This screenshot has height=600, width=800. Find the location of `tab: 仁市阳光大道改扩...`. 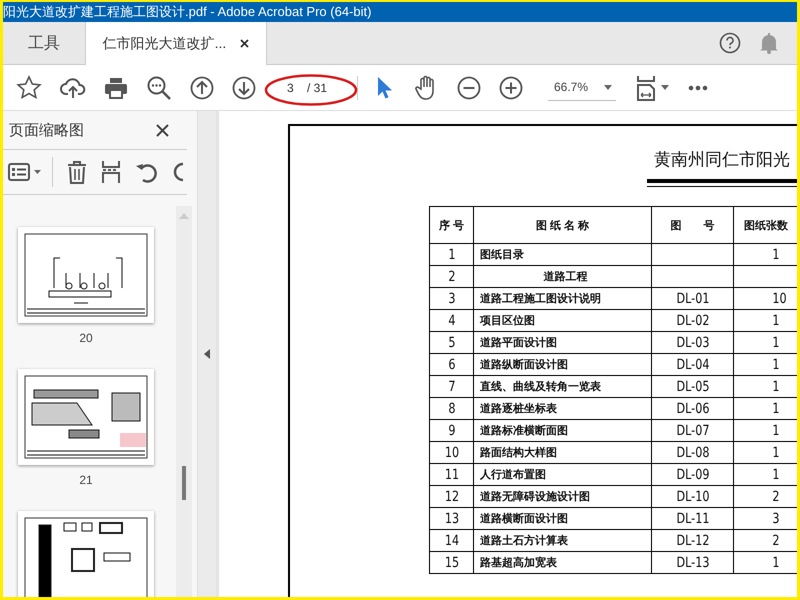

tab: 仁市阳光大道改扩... is located at coordinates (176, 43).